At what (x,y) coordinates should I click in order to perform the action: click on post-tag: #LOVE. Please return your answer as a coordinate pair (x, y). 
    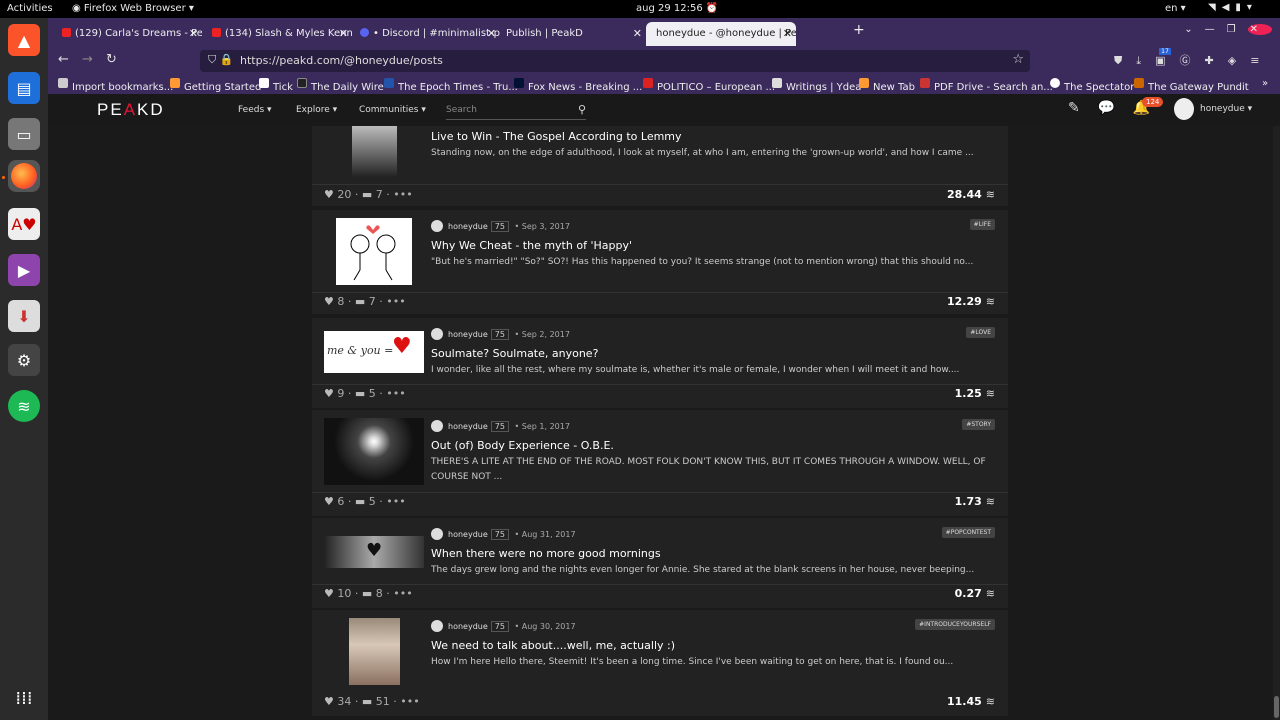
    Looking at the image, I should click on (980, 332).